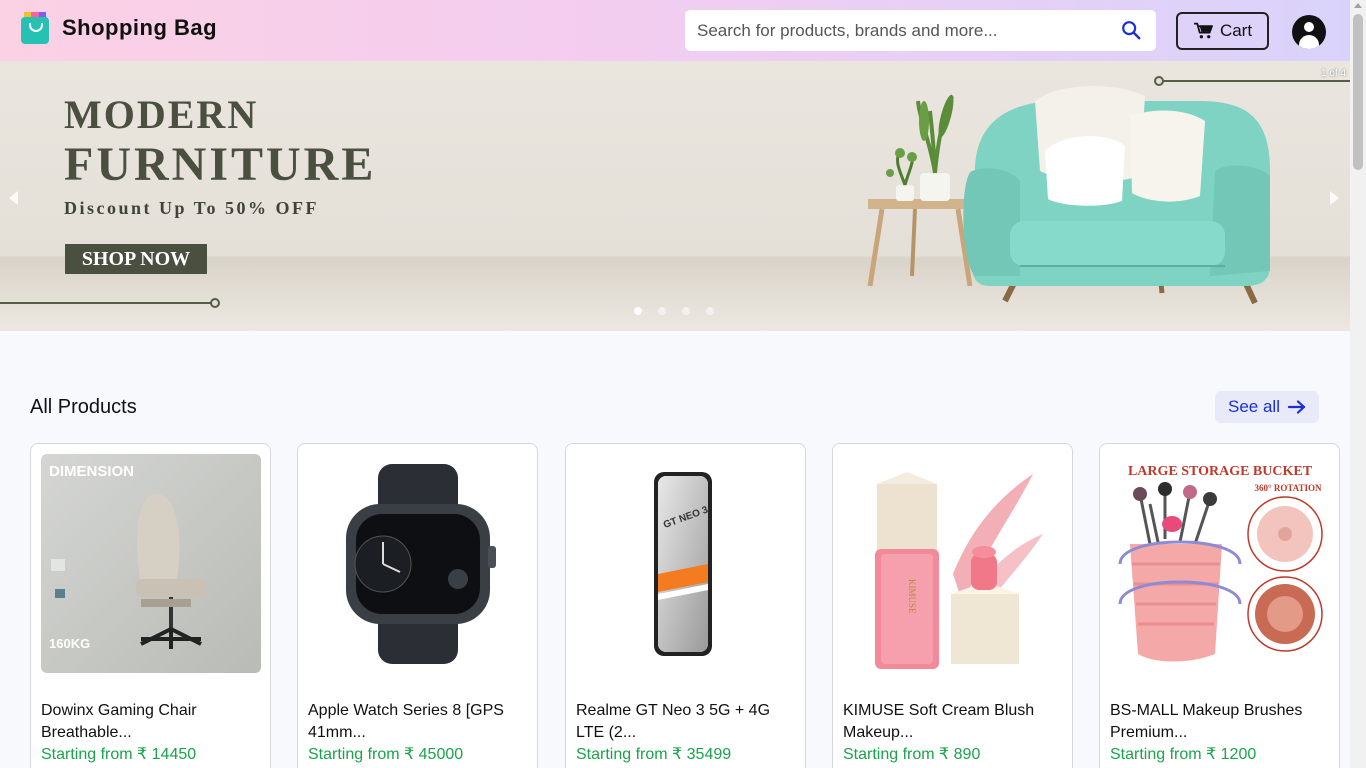 The height and width of the screenshot is (768, 1366). What do you see at coordinates (953, 563) in the screenshot?
I see `product-image: KIMUSE` at bounding box center [953, 563].